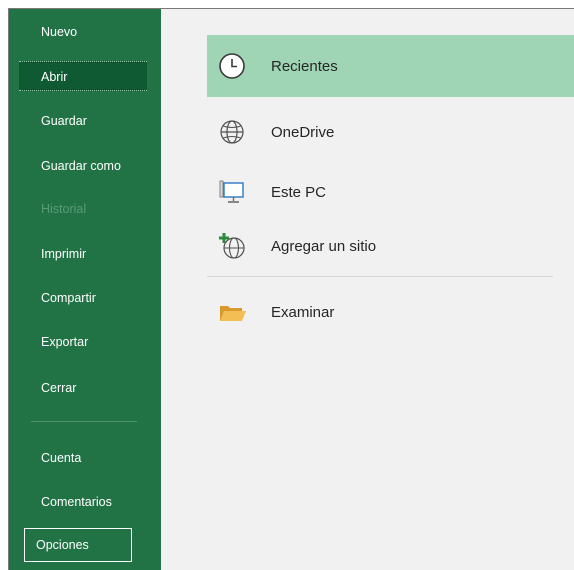  Describe the element at coordinates (390, 312) in the screenshot. I see `place-examinar: Examinar` at that location.